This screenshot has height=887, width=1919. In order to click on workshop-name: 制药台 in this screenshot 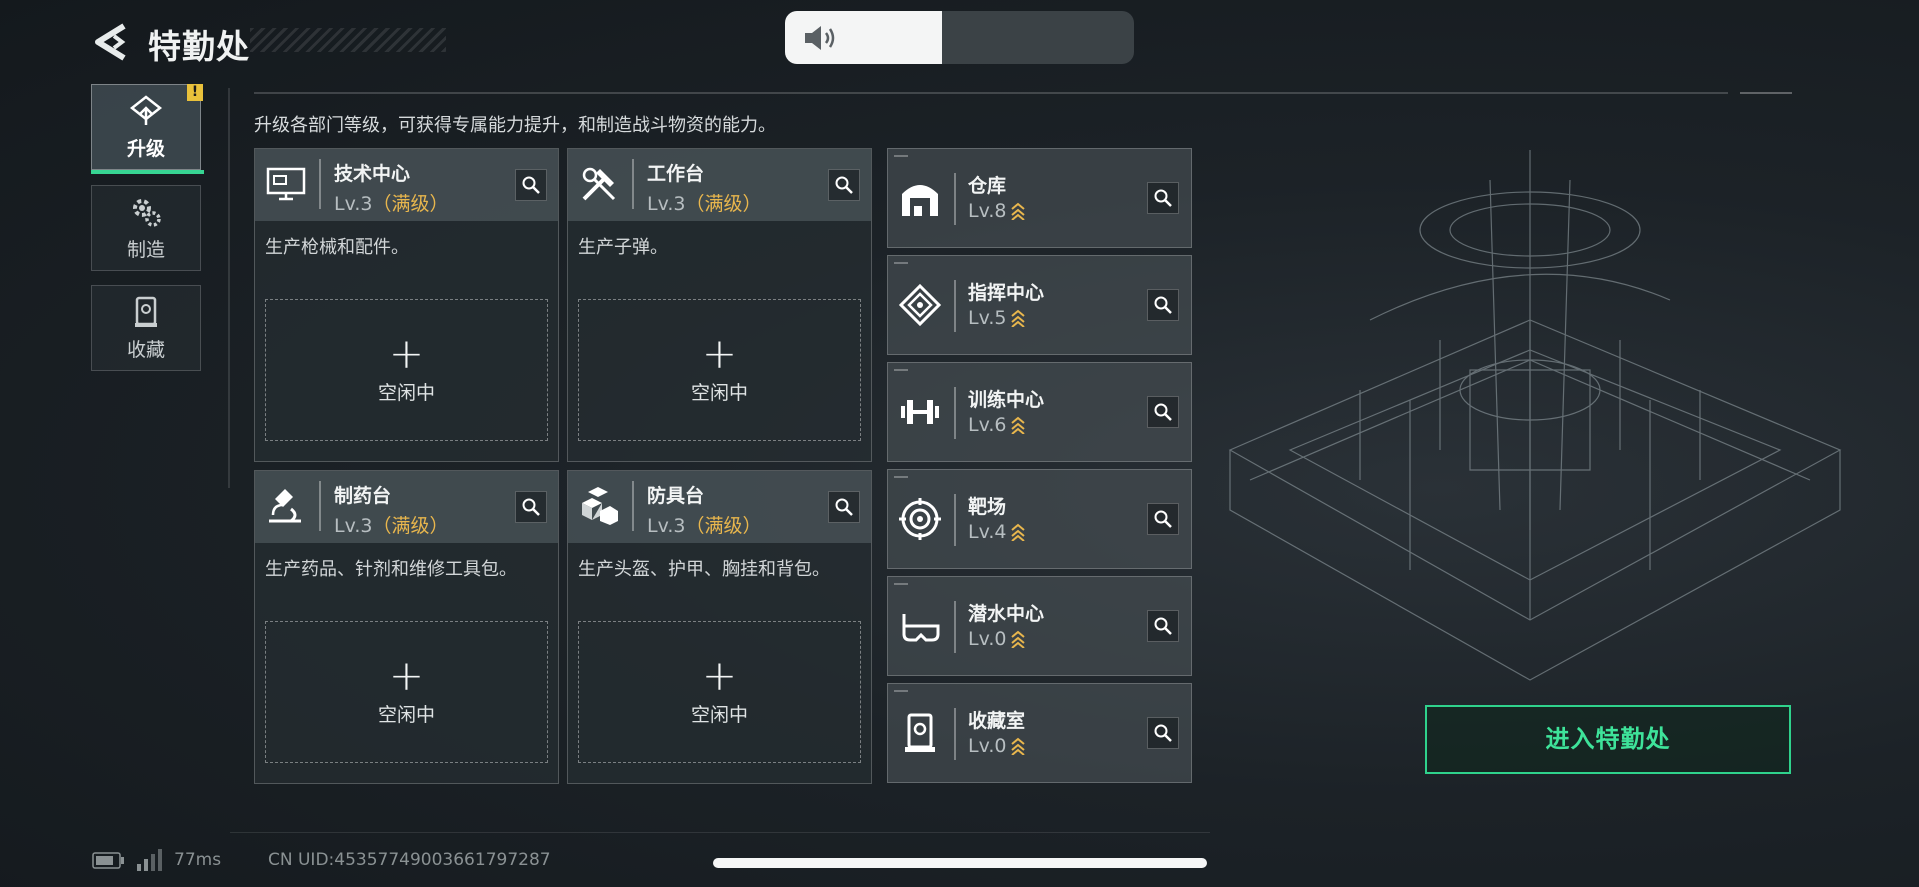, I will do `click(363, 496)`.